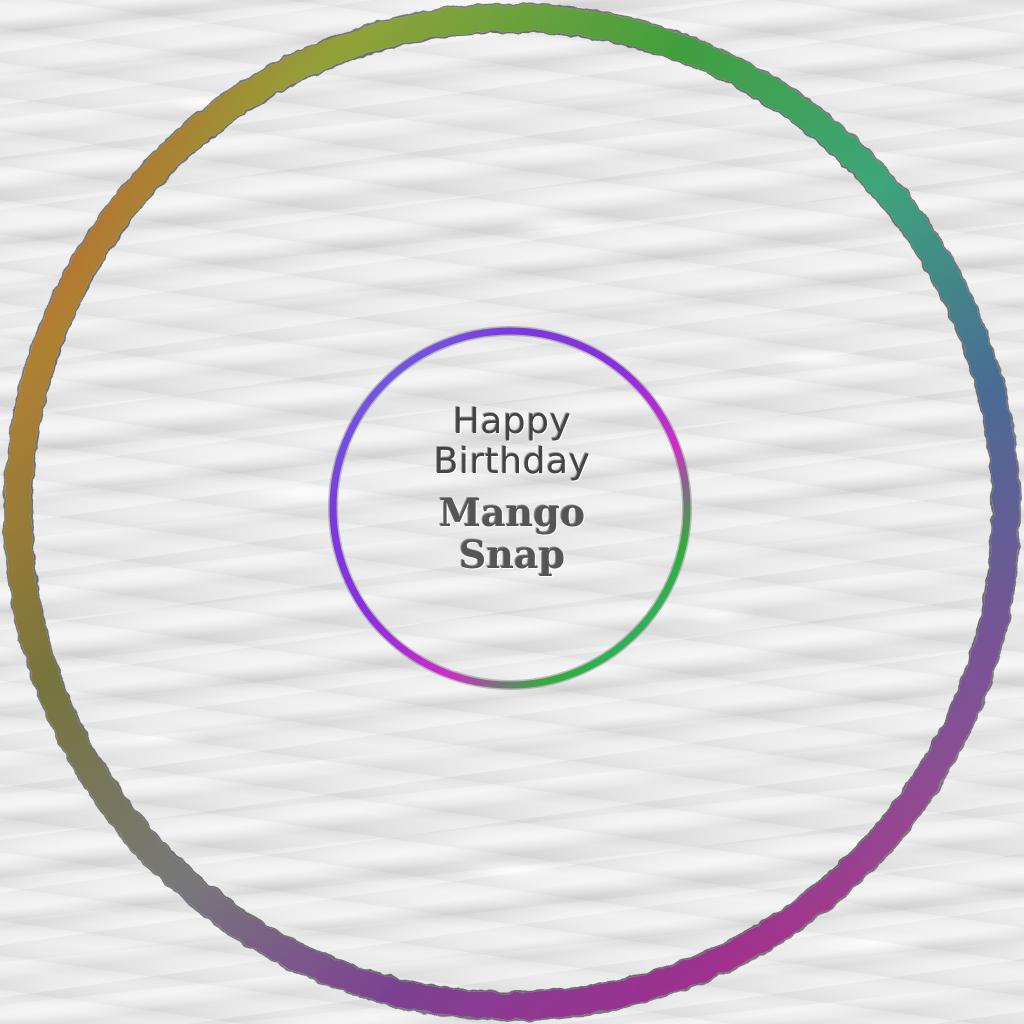  I want to click on name-line-second: Snap, so click(512, 554).